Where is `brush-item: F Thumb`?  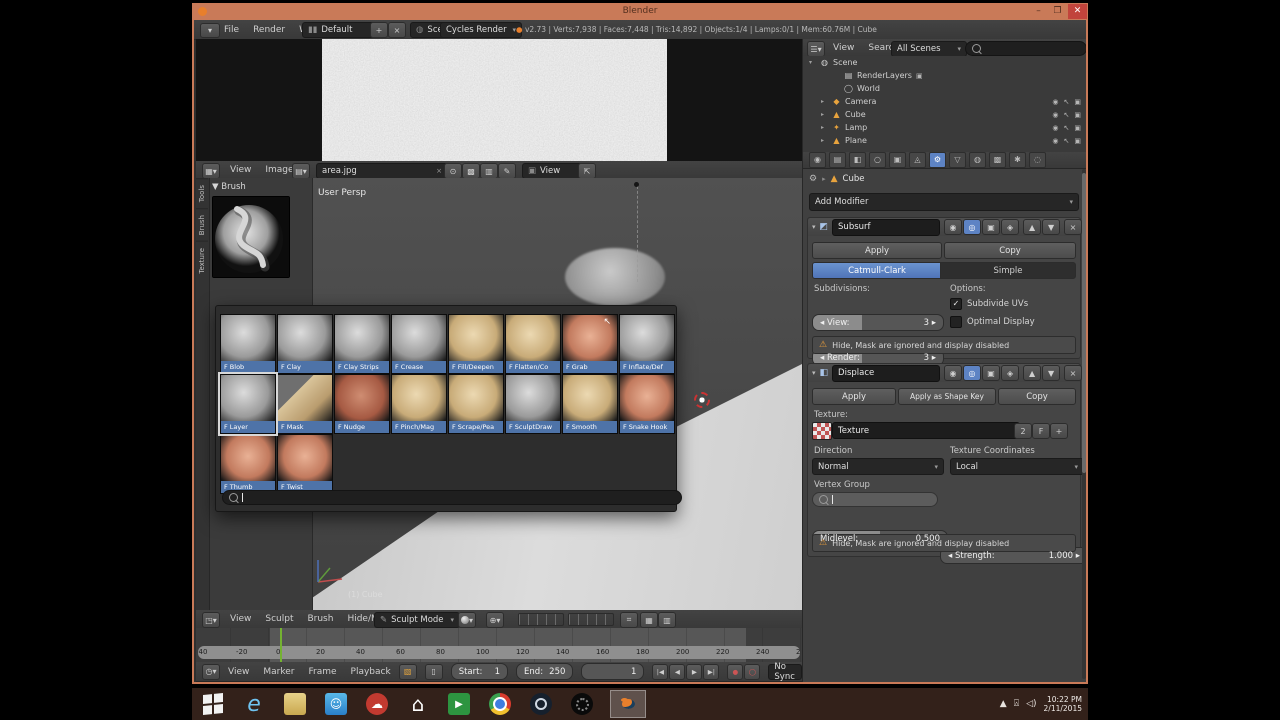 brush-item: F Thumb is located at coordinates (248, 464).